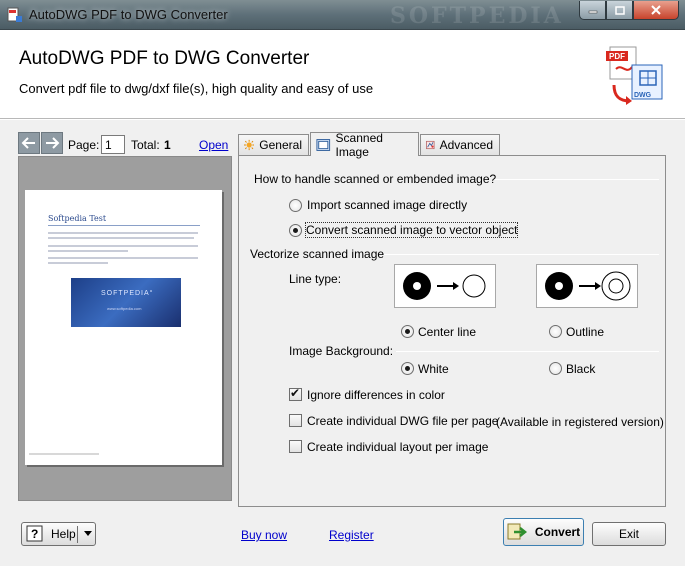  Describe the element at coordinates (128, 14) in the screenshot. I see `window-title: AutoDWG PDF to DWG Converter` at that location.